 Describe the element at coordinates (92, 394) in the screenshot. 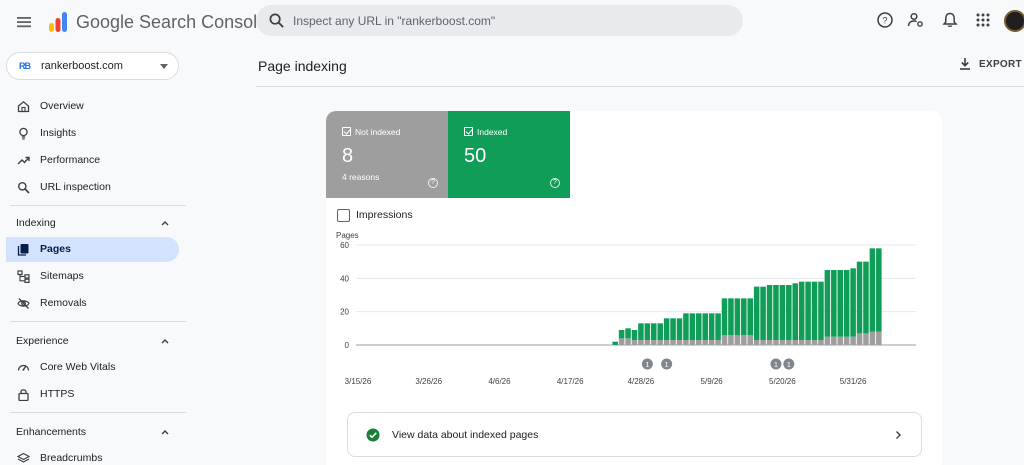

I see `sidebar-item-https: HTTPS` at that location.